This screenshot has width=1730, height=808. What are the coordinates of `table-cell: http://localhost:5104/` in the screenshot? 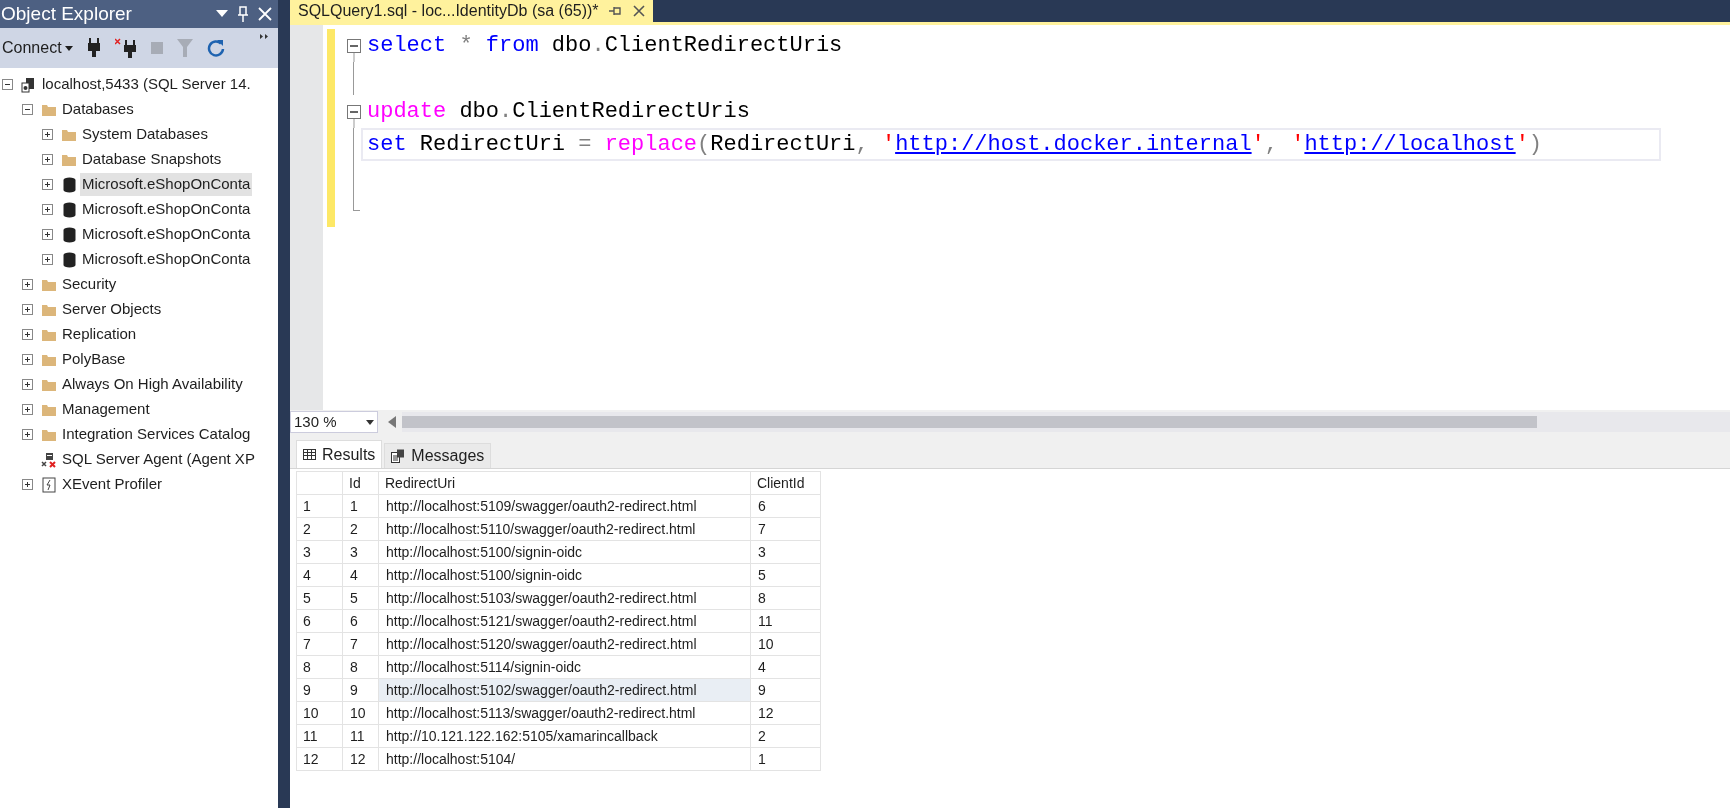 It's located at (564, 759).